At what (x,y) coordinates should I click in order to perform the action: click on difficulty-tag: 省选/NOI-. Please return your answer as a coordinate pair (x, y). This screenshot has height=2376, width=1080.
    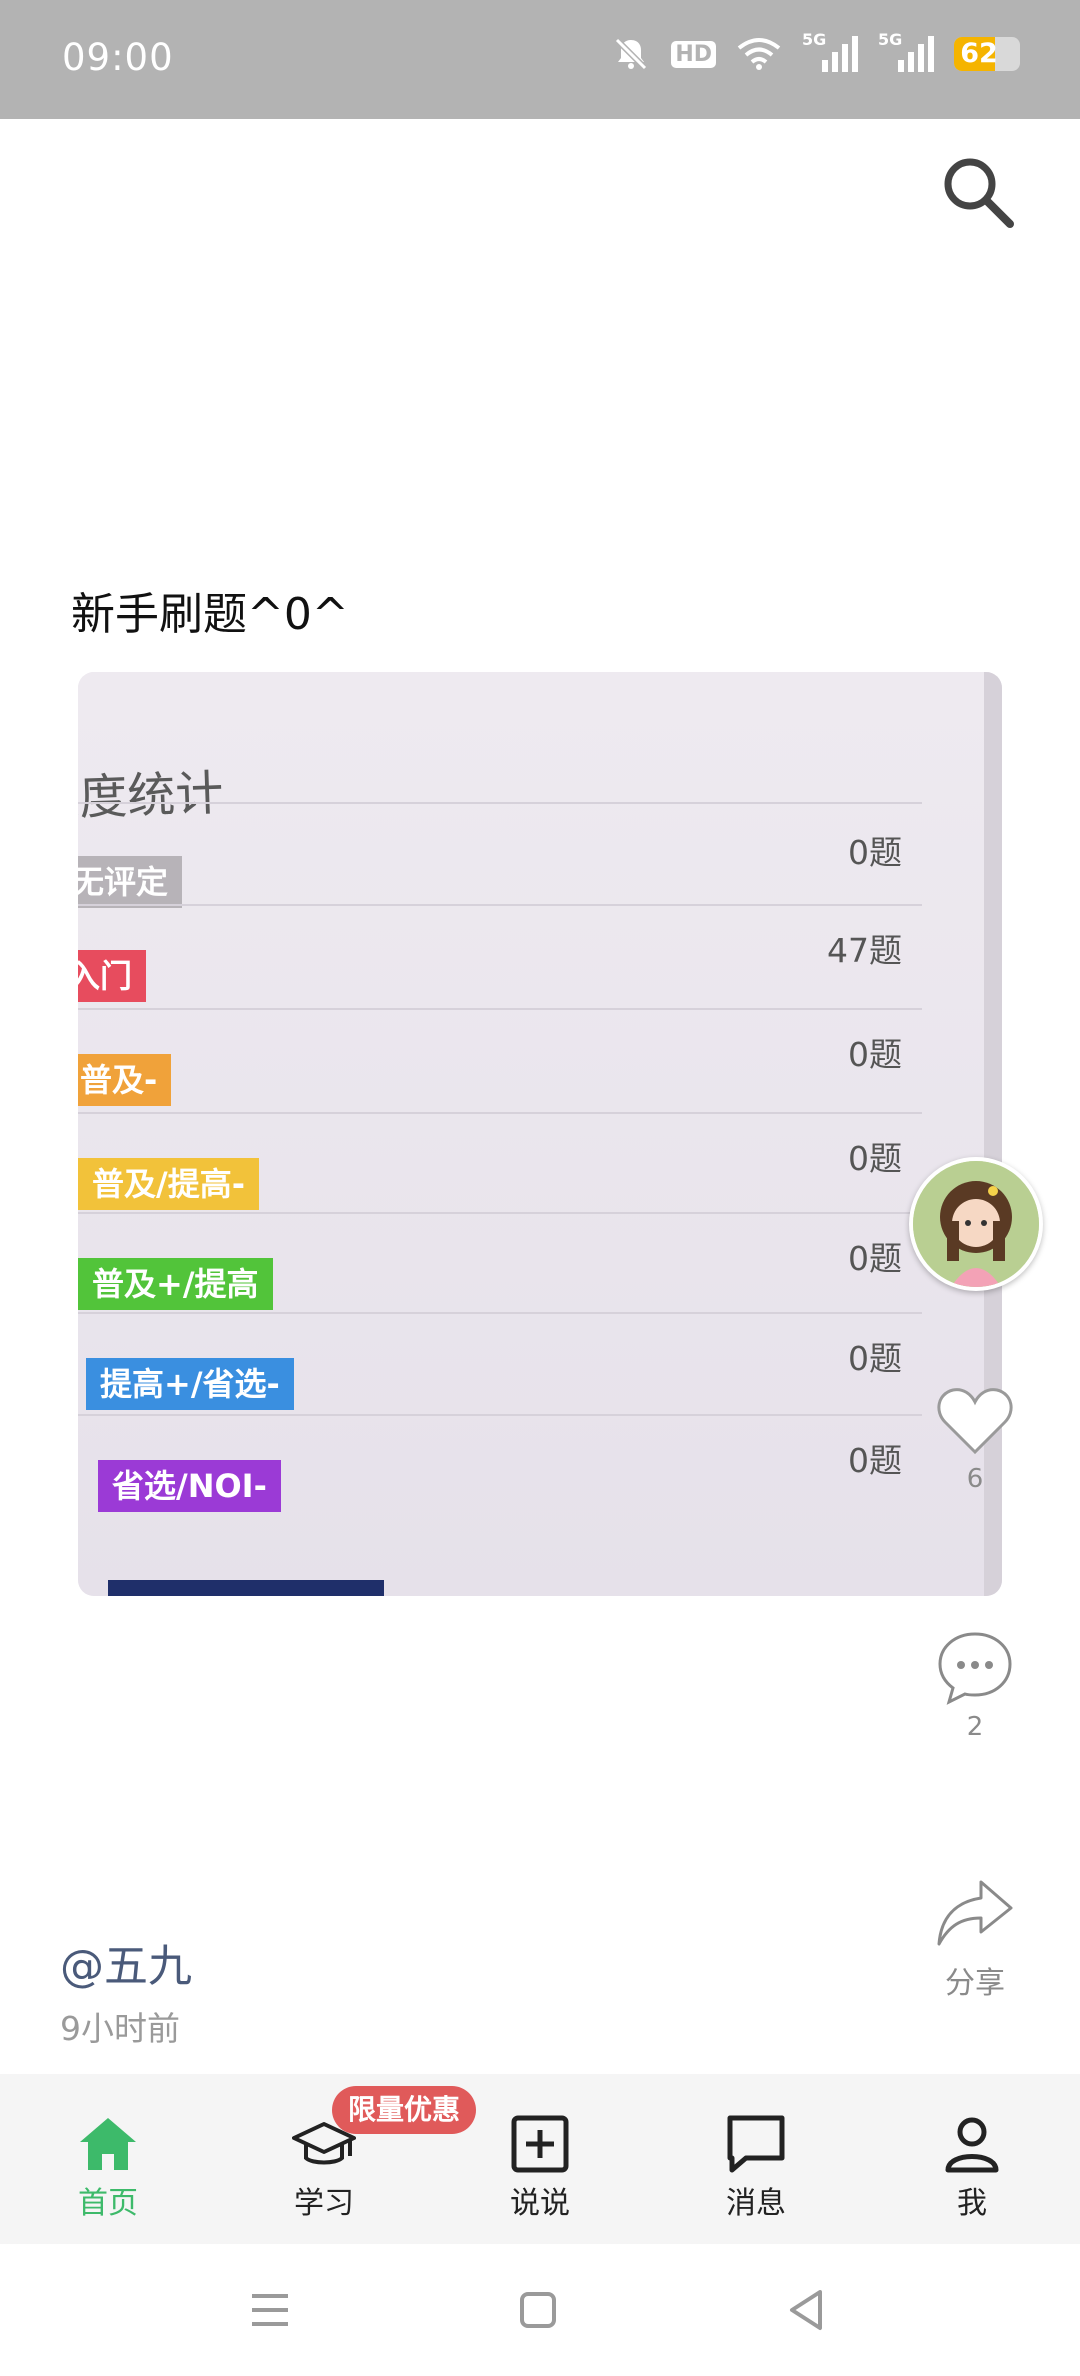
    Looking at the image, I should click on (189, 1486).